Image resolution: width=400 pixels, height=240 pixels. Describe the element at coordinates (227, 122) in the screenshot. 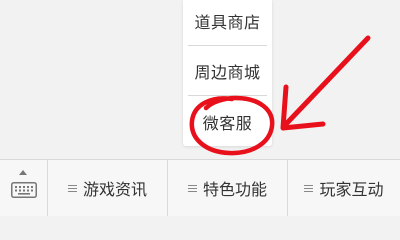

I see `menu-item-customer-service: 微客服` at that location.